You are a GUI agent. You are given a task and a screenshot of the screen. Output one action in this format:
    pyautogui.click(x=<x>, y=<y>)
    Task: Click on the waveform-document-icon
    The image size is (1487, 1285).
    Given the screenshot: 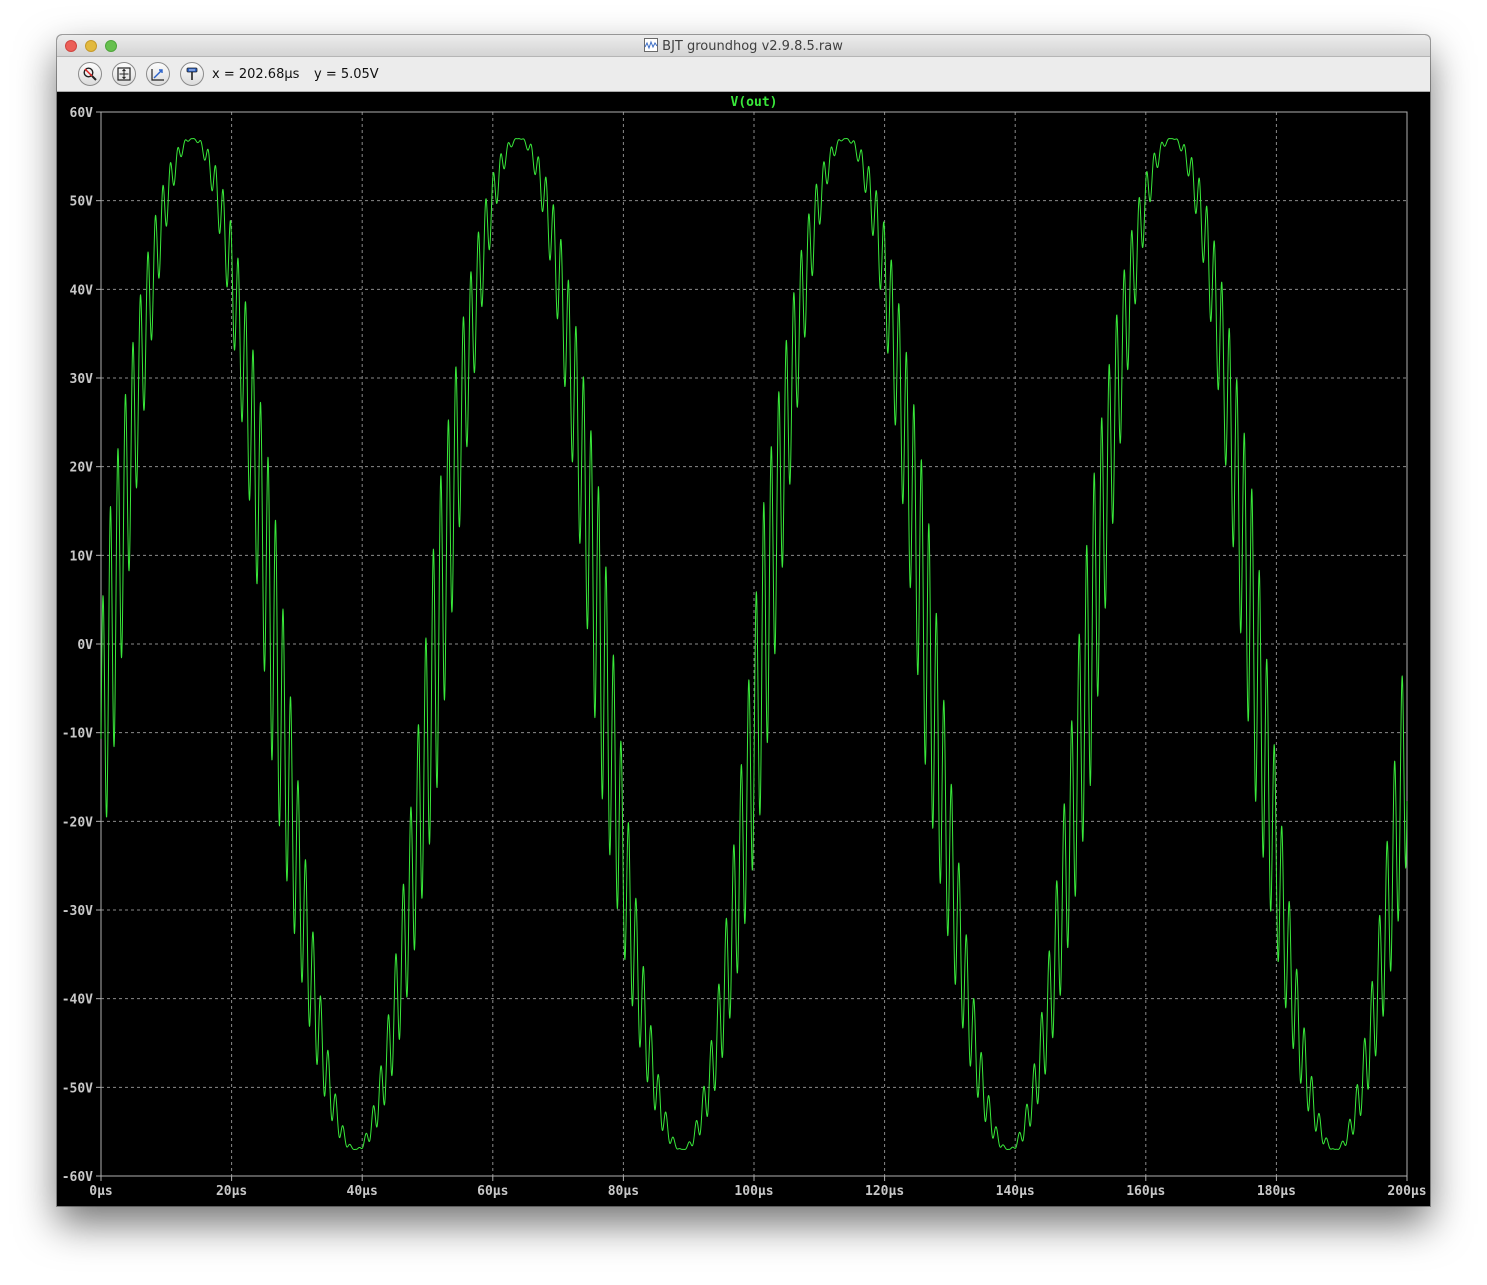 What is the action you would take?
    pyautogui.click(x=651, y=45)
    